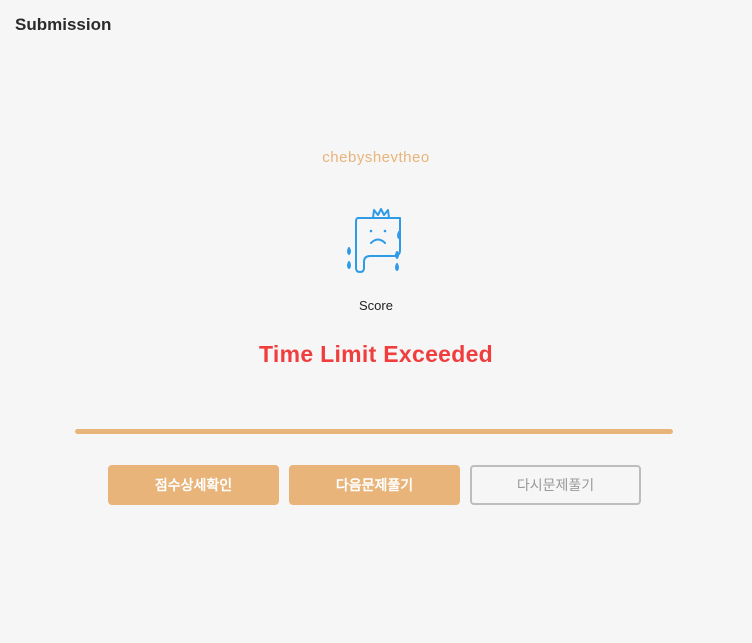 Image resolution: width=752 pixels, height=643 pixels. What do you see at coordinates (376, 354) in the screenshot?
I see `result-status: Time Limit Exceeded` at bounding box center [376, 354].